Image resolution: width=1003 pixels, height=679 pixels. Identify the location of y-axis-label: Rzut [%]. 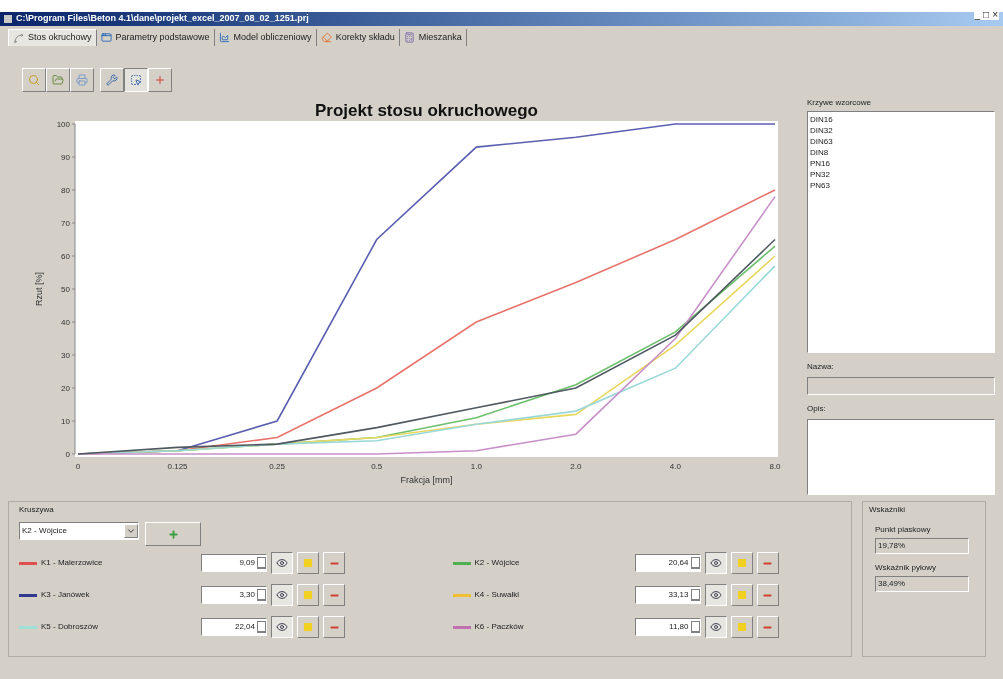
(39, 289).